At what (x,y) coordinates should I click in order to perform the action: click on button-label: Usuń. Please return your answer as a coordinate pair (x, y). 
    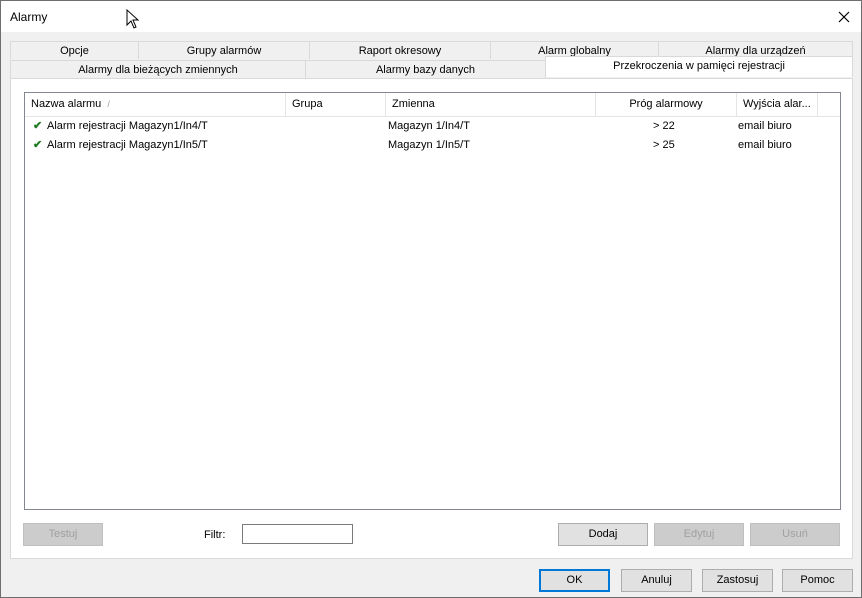
    Looking at the image, I should click on (795, 534).